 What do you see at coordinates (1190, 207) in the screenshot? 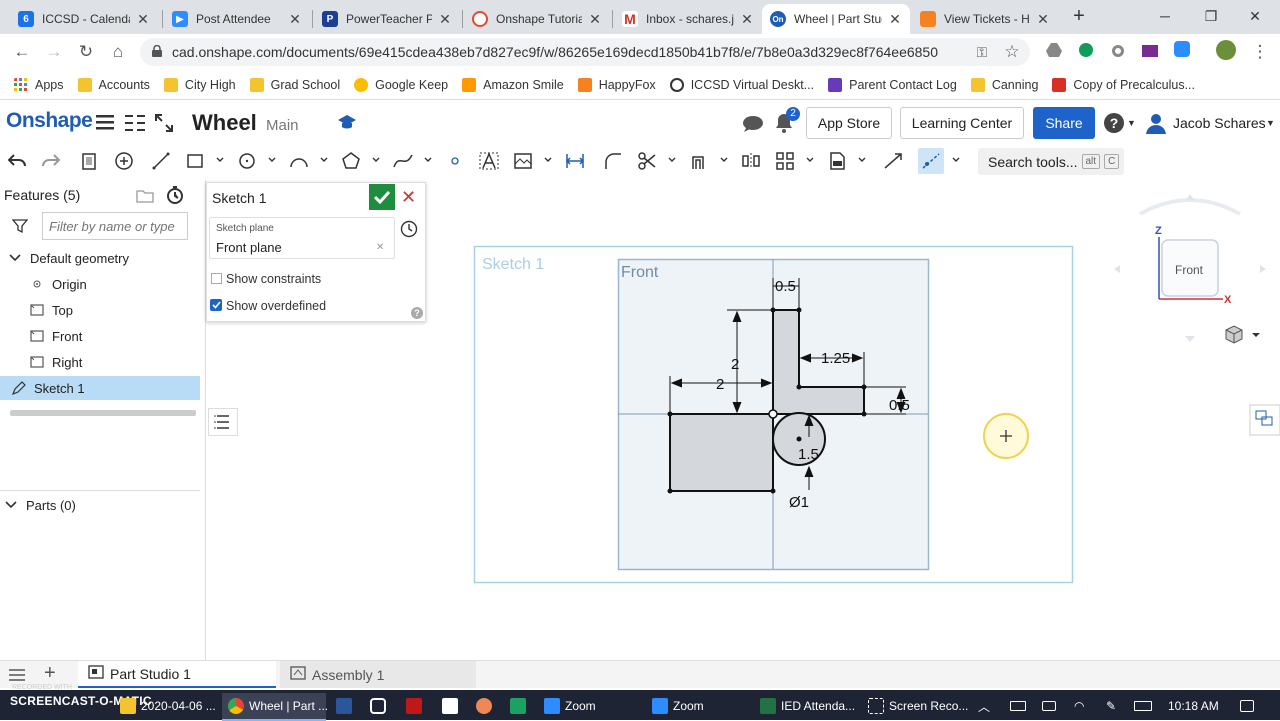
I see `rotate-arc-icon` at bounding box center [1190, 207].